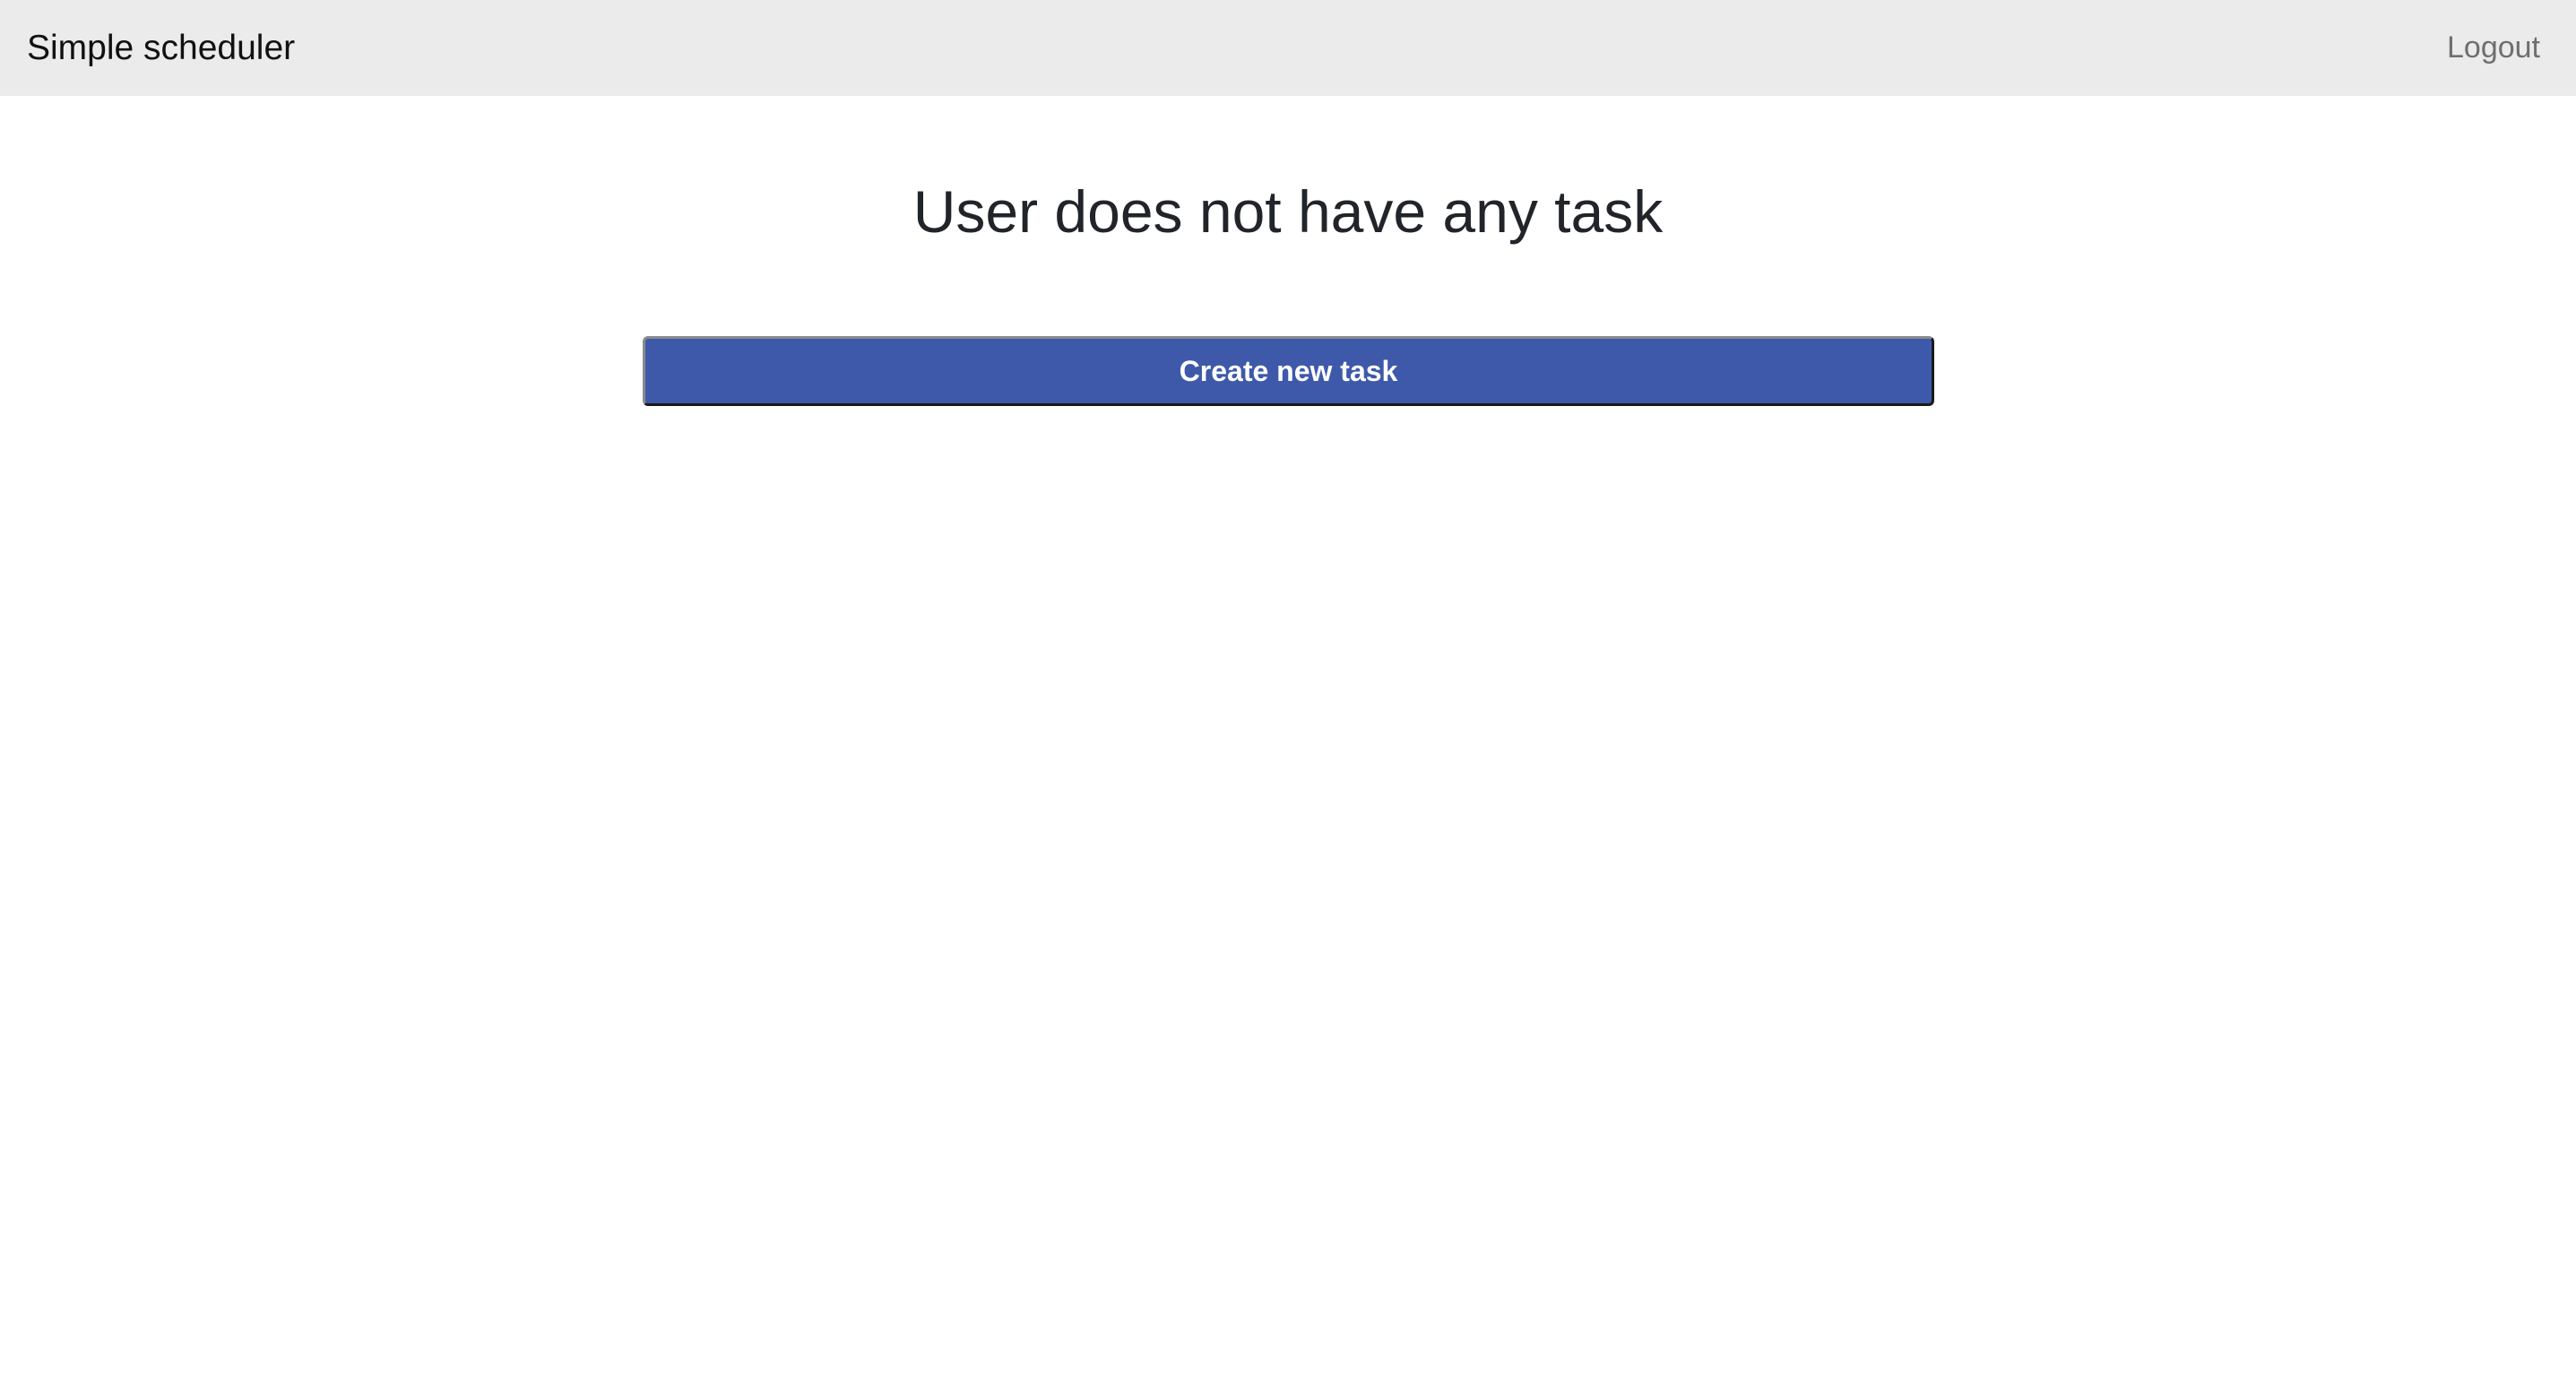 Image resolution: width=2576 pixels, height=1400 pixels. What do you see at coordinates (1288, 371) in the screenshot?
I see `create-task-button: Create new task` at bounding box center [1288, 371].